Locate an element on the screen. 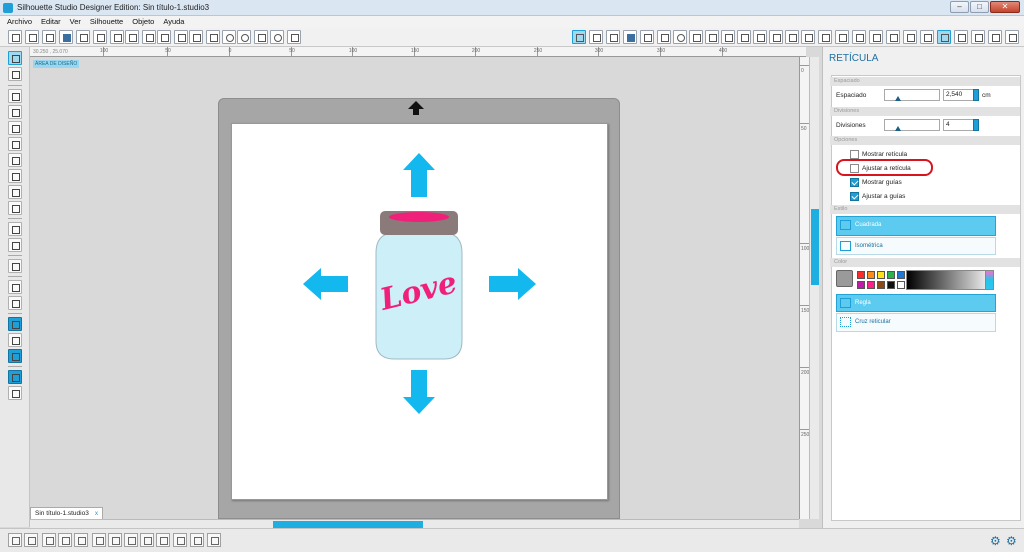  maximize-button: □ is located at coordinates (979, 7).